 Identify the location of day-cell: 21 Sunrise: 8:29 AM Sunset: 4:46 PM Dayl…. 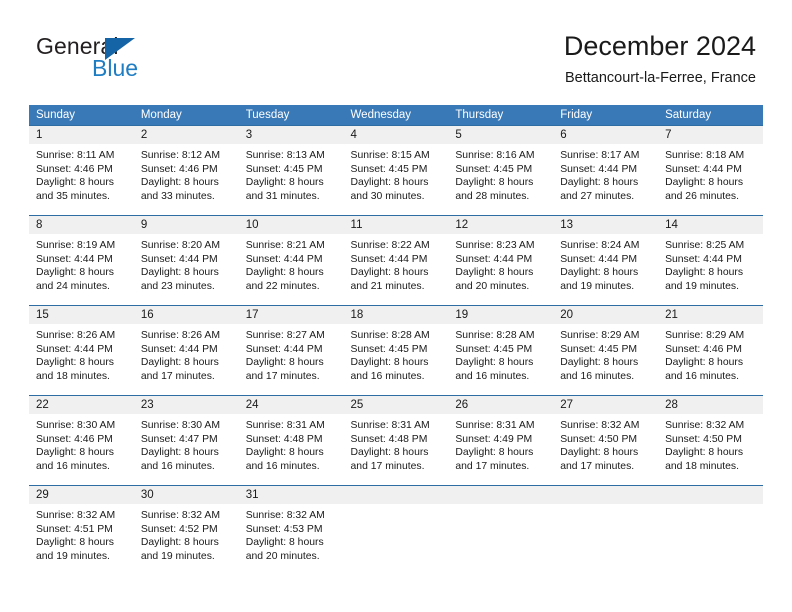
(710, 350).